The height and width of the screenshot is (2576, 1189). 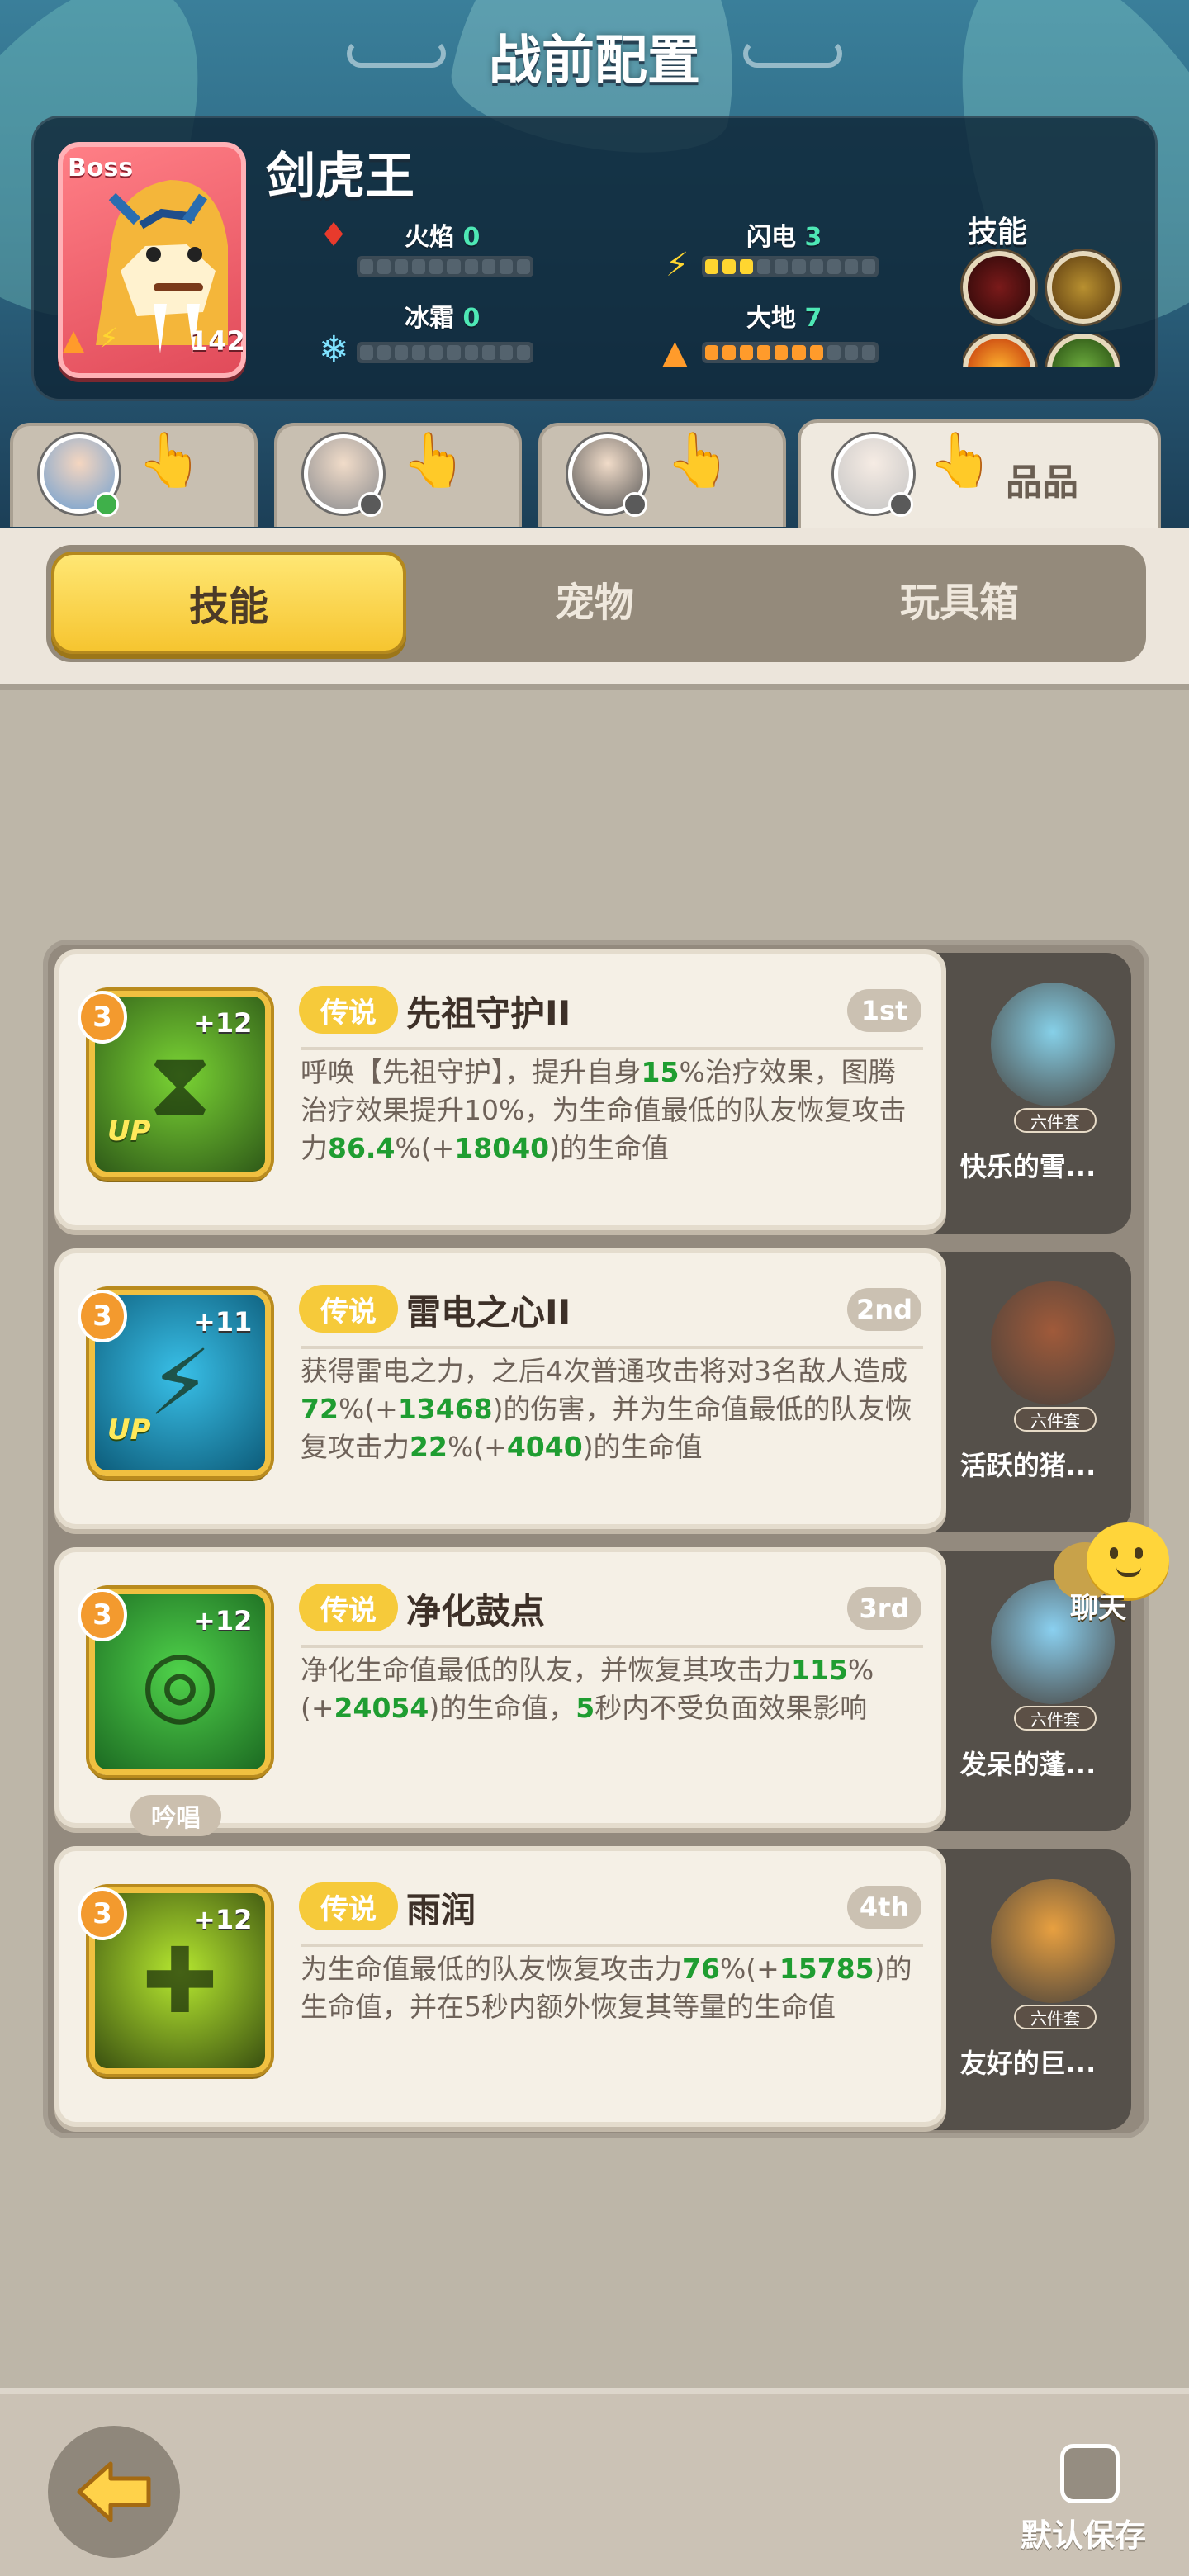 I want to click on default-save-checkbox, so click(x=1090, y=2473).